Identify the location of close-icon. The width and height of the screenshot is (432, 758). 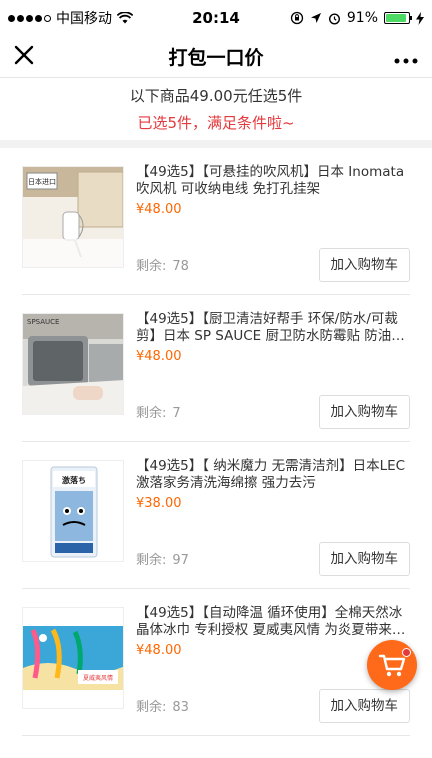
(24, 54).